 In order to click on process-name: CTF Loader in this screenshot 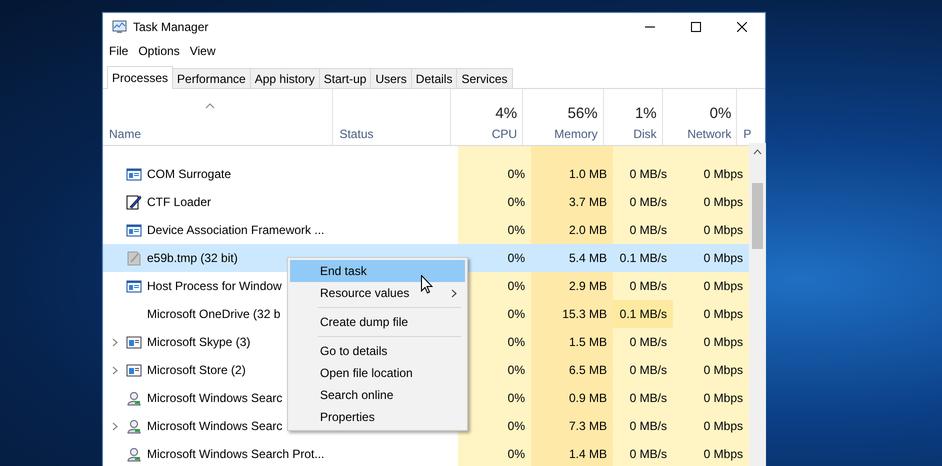, I will do `click(179, 202)`.